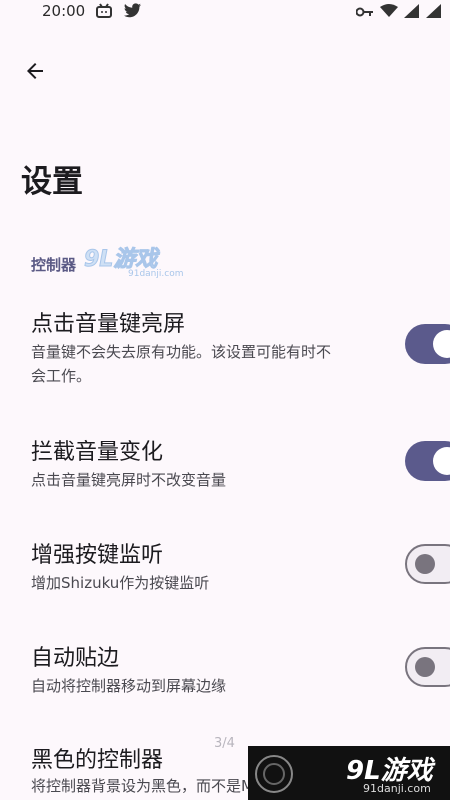 This screenshot has width=450, height=800. Describe the element at coordinates (104, 13) in the screenshot. I see `bilibili-icon` at that location.